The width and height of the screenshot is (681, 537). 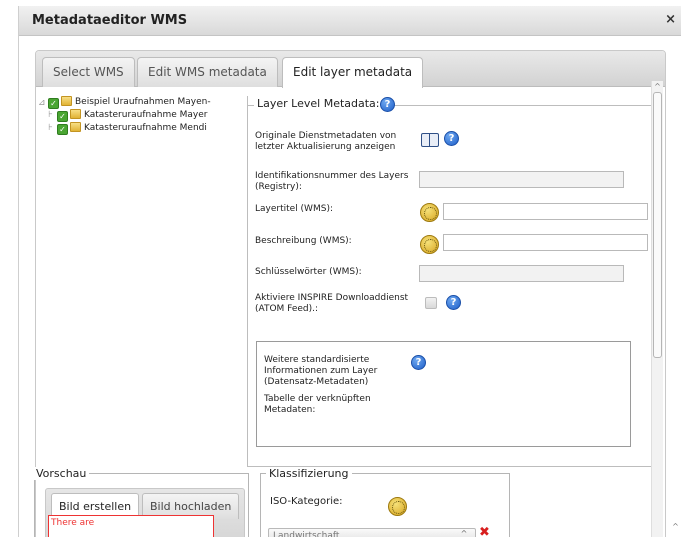 I want to click on tree-item-root: ✓ Beispiel Uraufnahmen Mayen-, so click(x=129, y=102).